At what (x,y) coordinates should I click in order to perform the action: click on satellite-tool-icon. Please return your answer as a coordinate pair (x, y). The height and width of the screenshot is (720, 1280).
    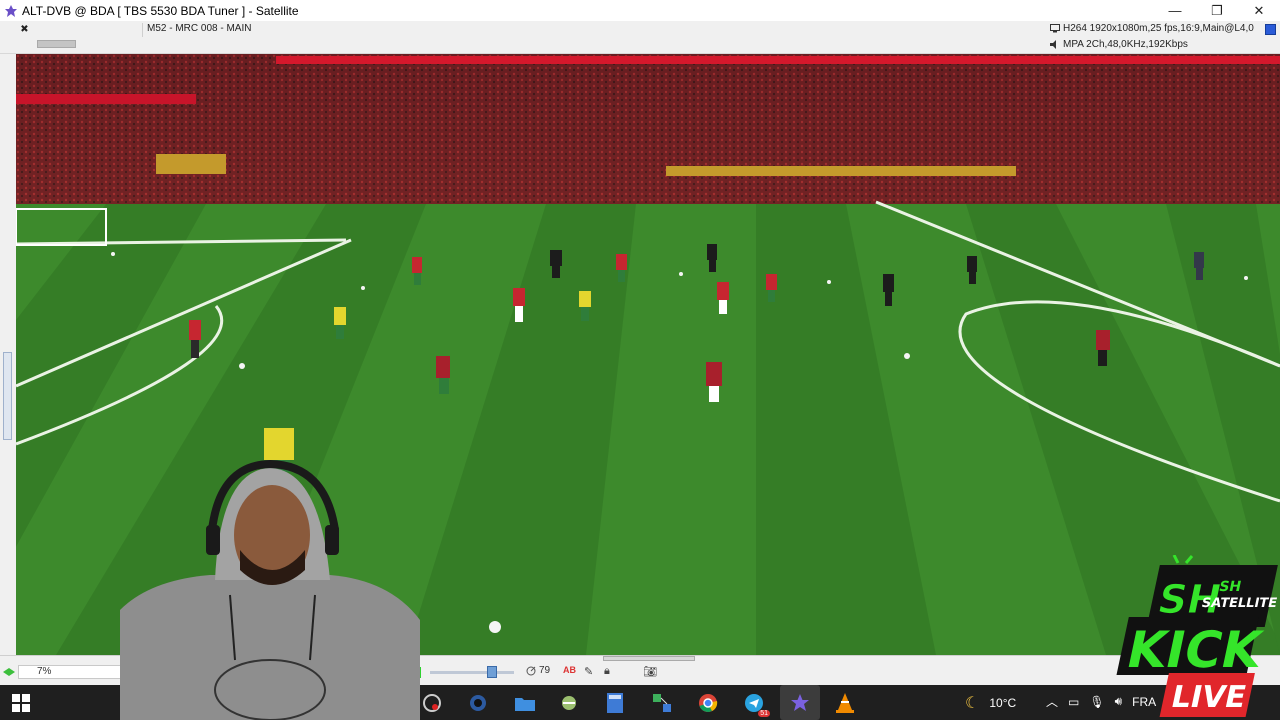
    Looking at the image, I should click on (569, 703).